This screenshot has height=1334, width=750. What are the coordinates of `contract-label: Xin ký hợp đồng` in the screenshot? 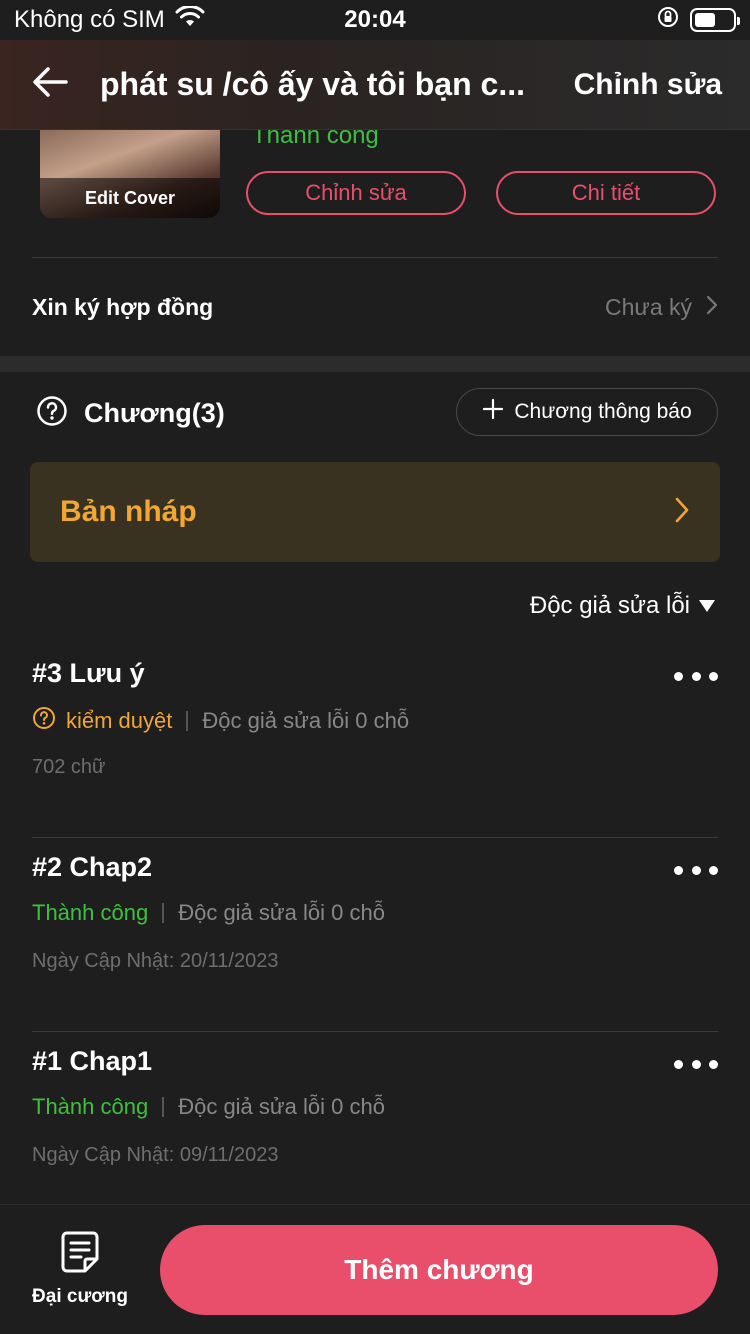 It's located at (123, 306).